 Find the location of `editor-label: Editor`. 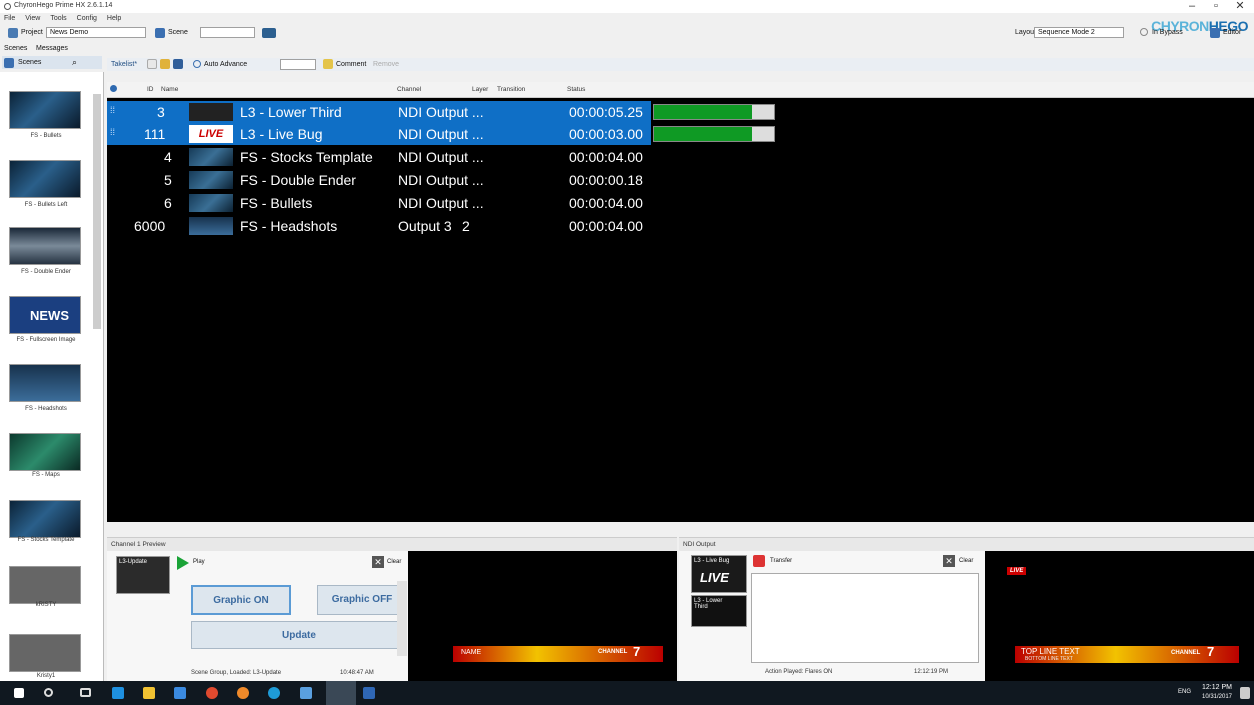

editor-label: Editor is located at coordinates (1232, 32).